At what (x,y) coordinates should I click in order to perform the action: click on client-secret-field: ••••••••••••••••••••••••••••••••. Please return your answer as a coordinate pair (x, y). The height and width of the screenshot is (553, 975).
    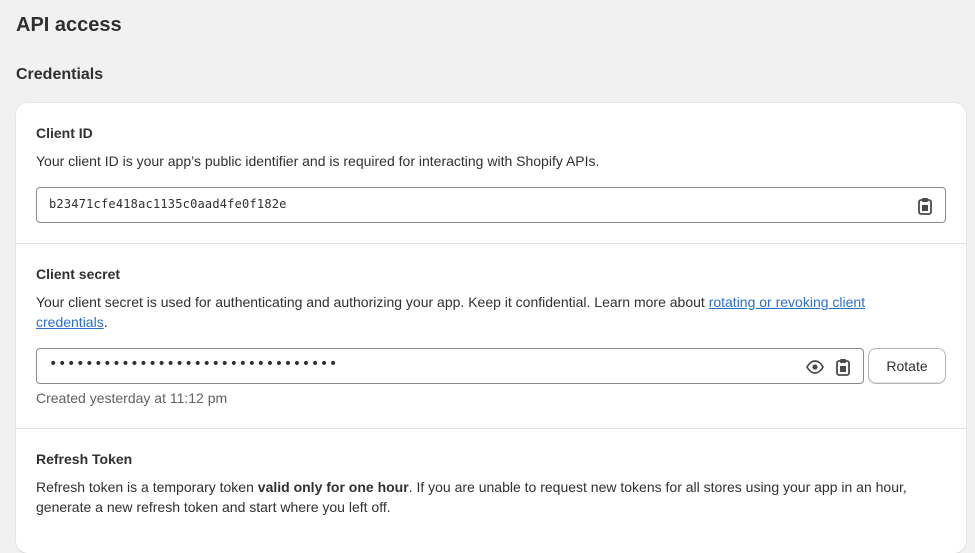
    Looking at the image, I should click on (450, 366).